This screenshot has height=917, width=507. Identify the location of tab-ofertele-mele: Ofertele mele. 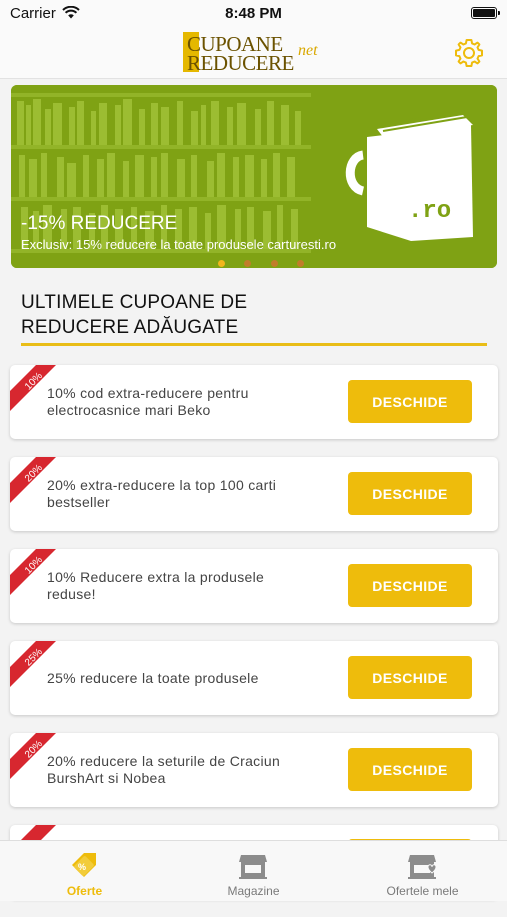
(422, 871).